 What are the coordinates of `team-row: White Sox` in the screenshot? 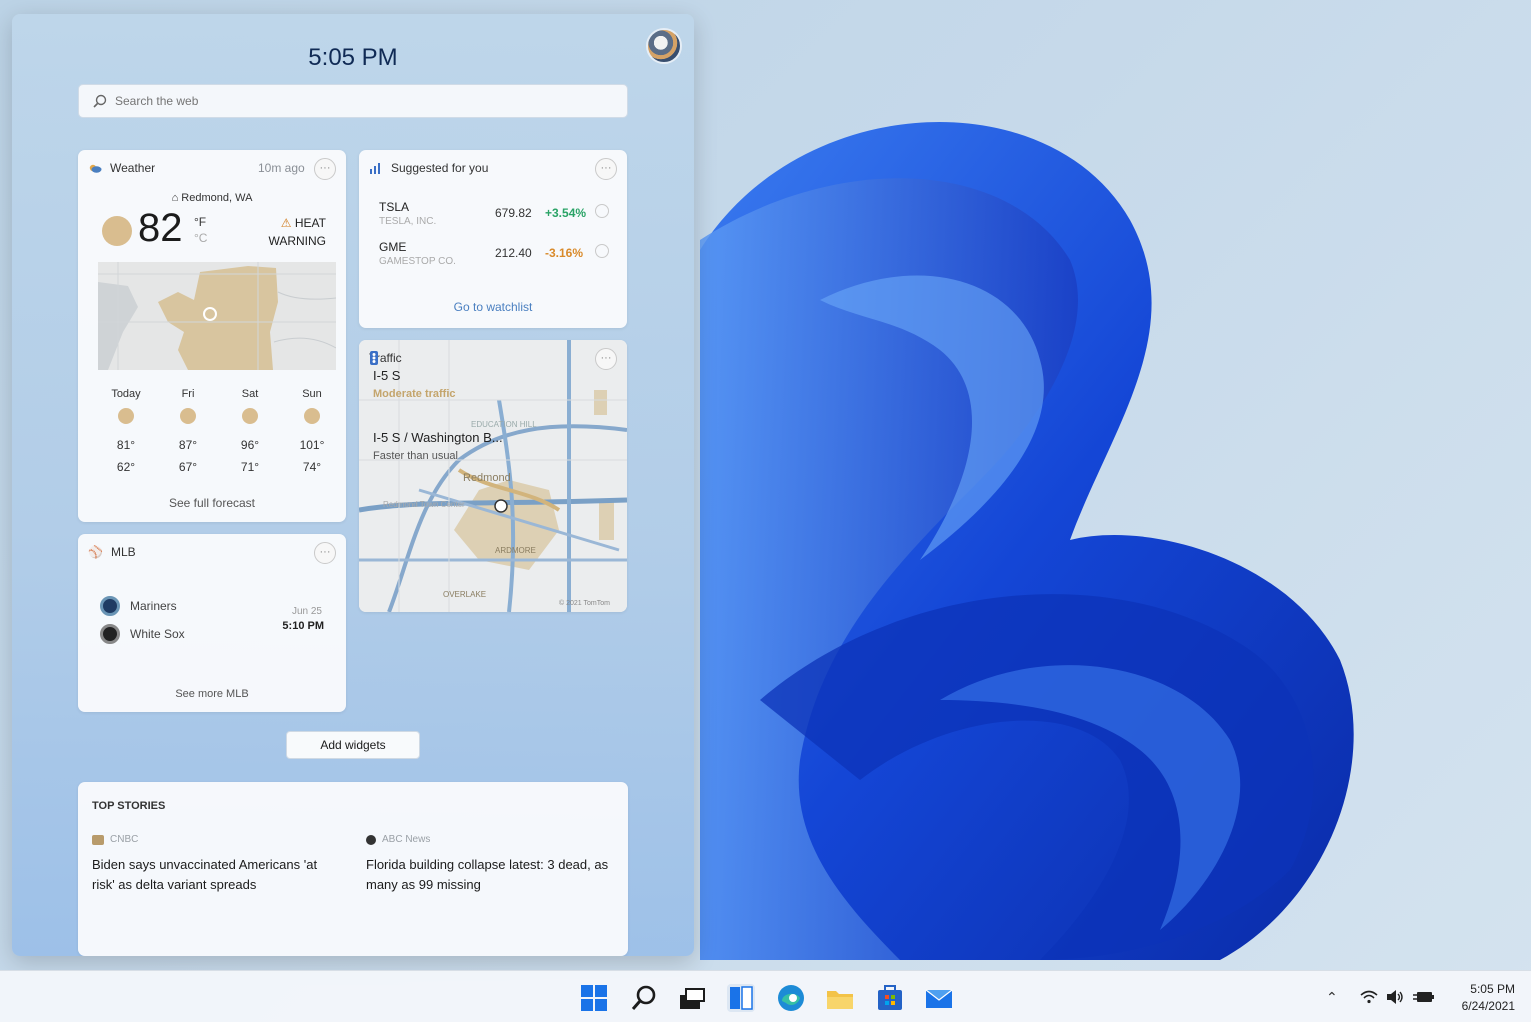 It's located at (142, 634).